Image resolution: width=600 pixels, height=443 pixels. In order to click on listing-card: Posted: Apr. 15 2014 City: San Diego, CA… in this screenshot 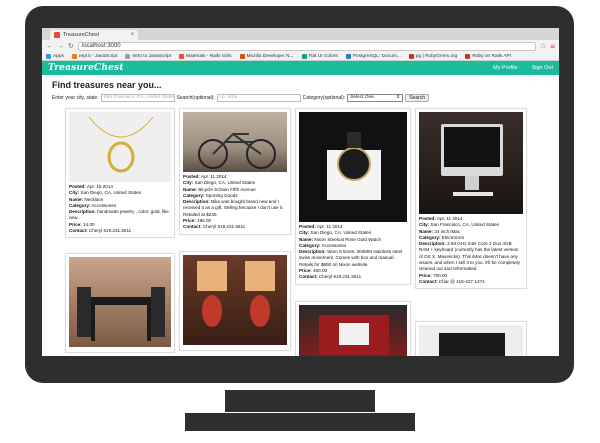, I will do `click(120, 173)`.